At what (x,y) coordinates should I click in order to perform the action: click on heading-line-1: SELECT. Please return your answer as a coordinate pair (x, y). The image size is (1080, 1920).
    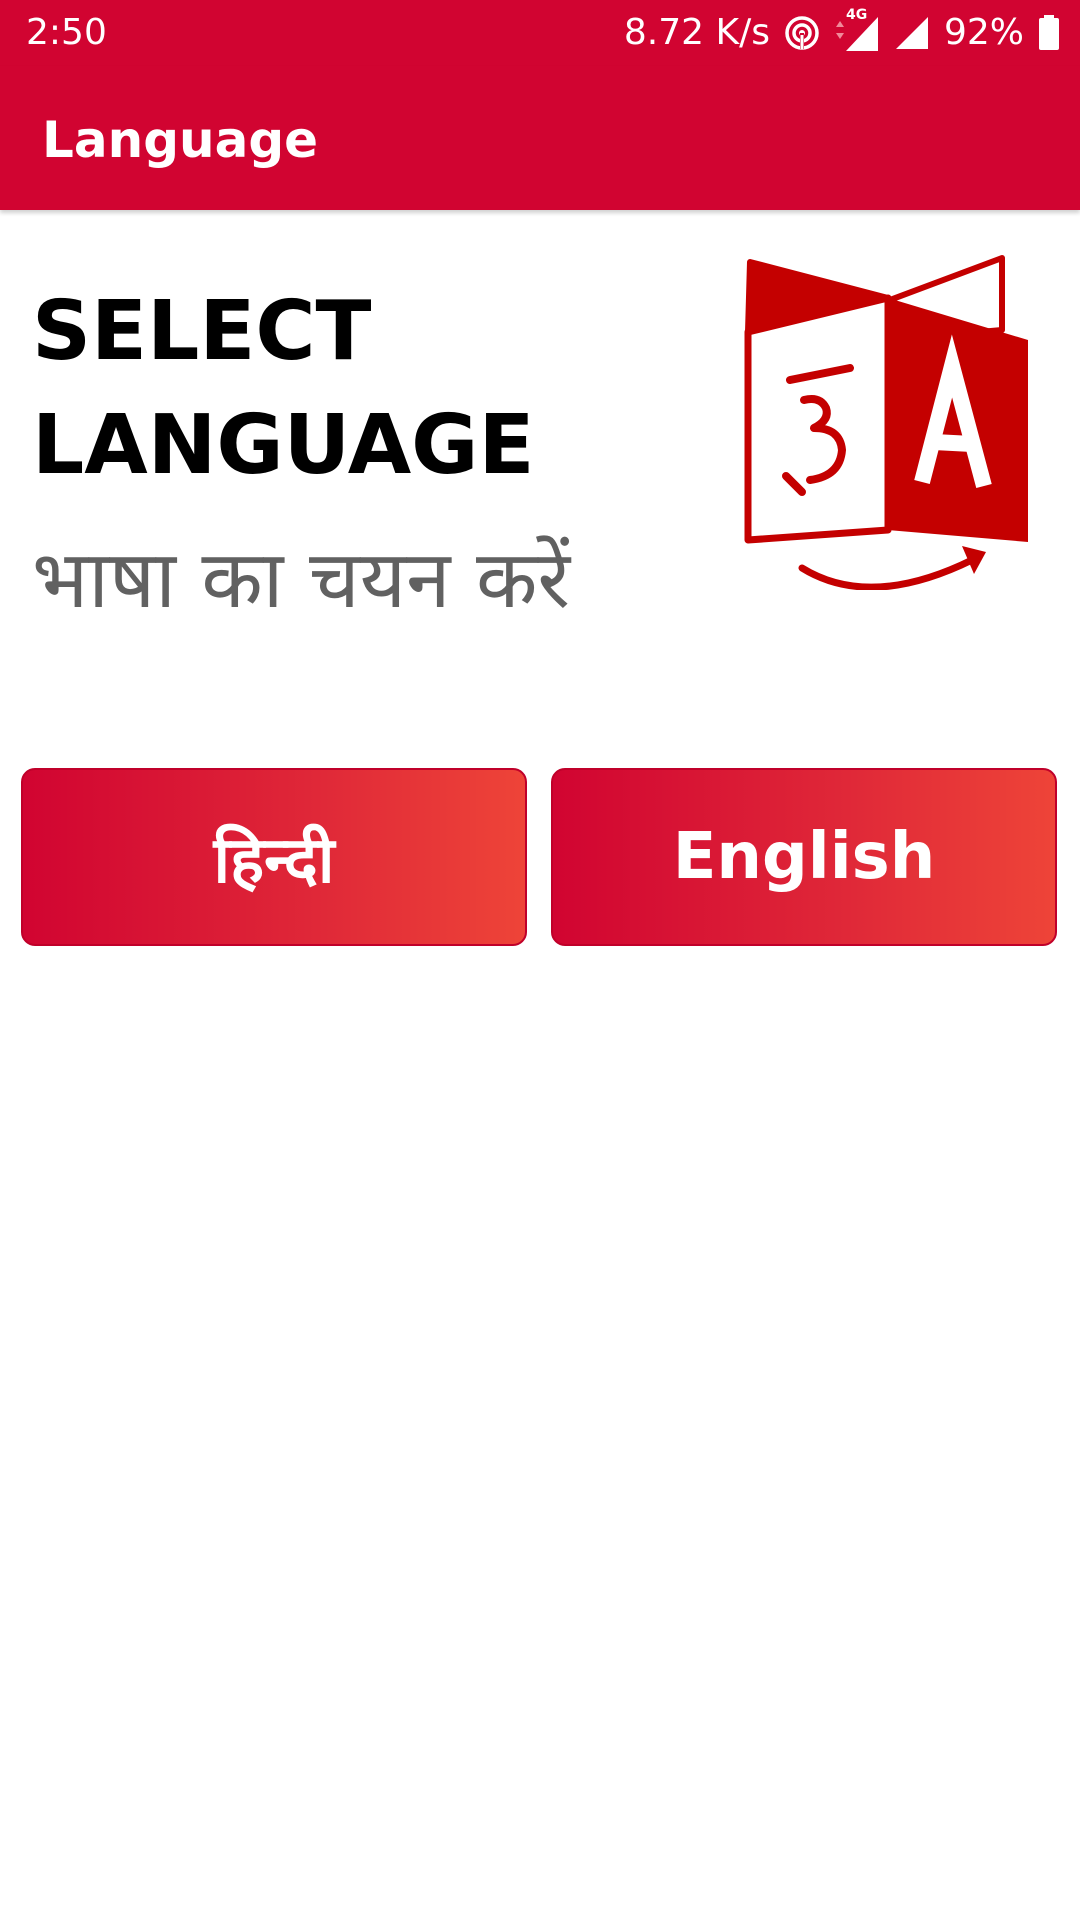
    Looking at the image, I should click on (202, 331).